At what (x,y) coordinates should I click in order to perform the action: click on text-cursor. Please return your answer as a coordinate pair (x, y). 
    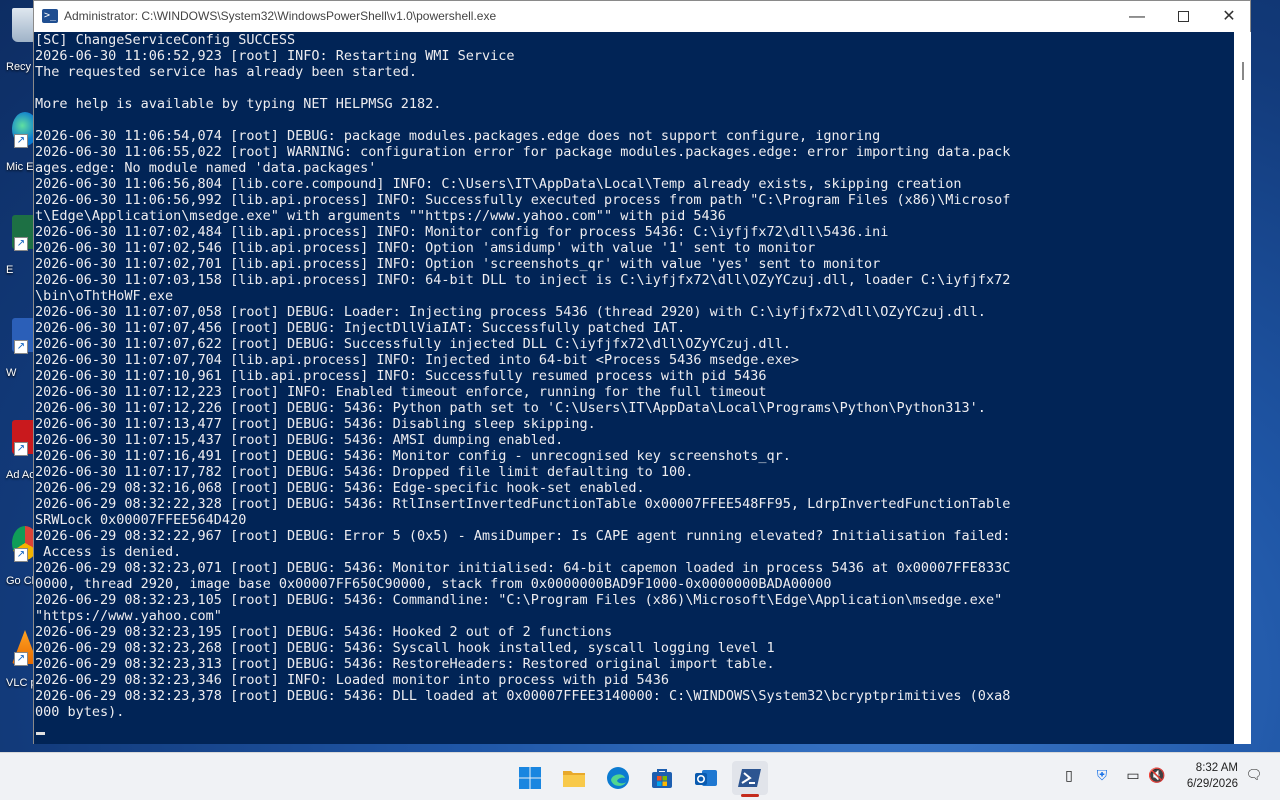
    Looking at the image, I should click on (40, 733).